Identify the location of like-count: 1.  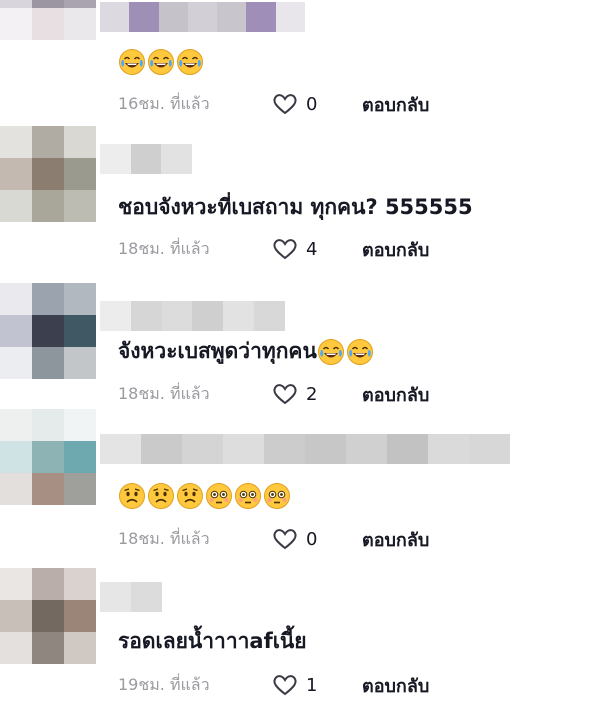
(312, 685).